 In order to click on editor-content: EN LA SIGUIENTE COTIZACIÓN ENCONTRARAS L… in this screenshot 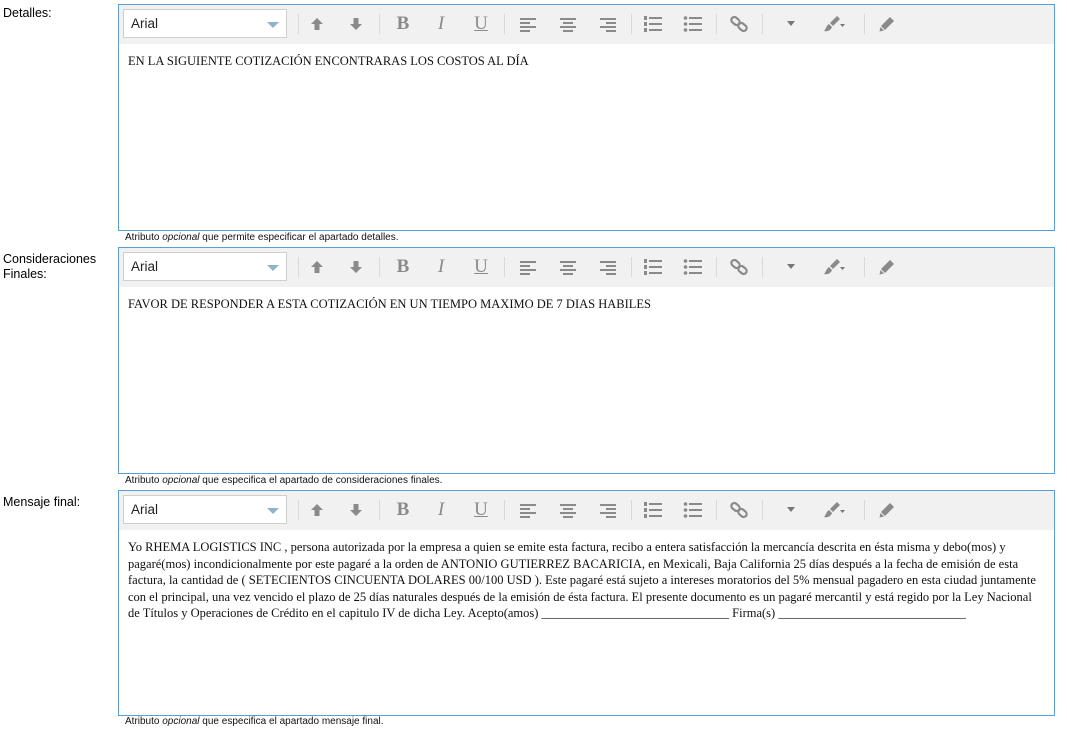, I will do `click(586, 61)`.